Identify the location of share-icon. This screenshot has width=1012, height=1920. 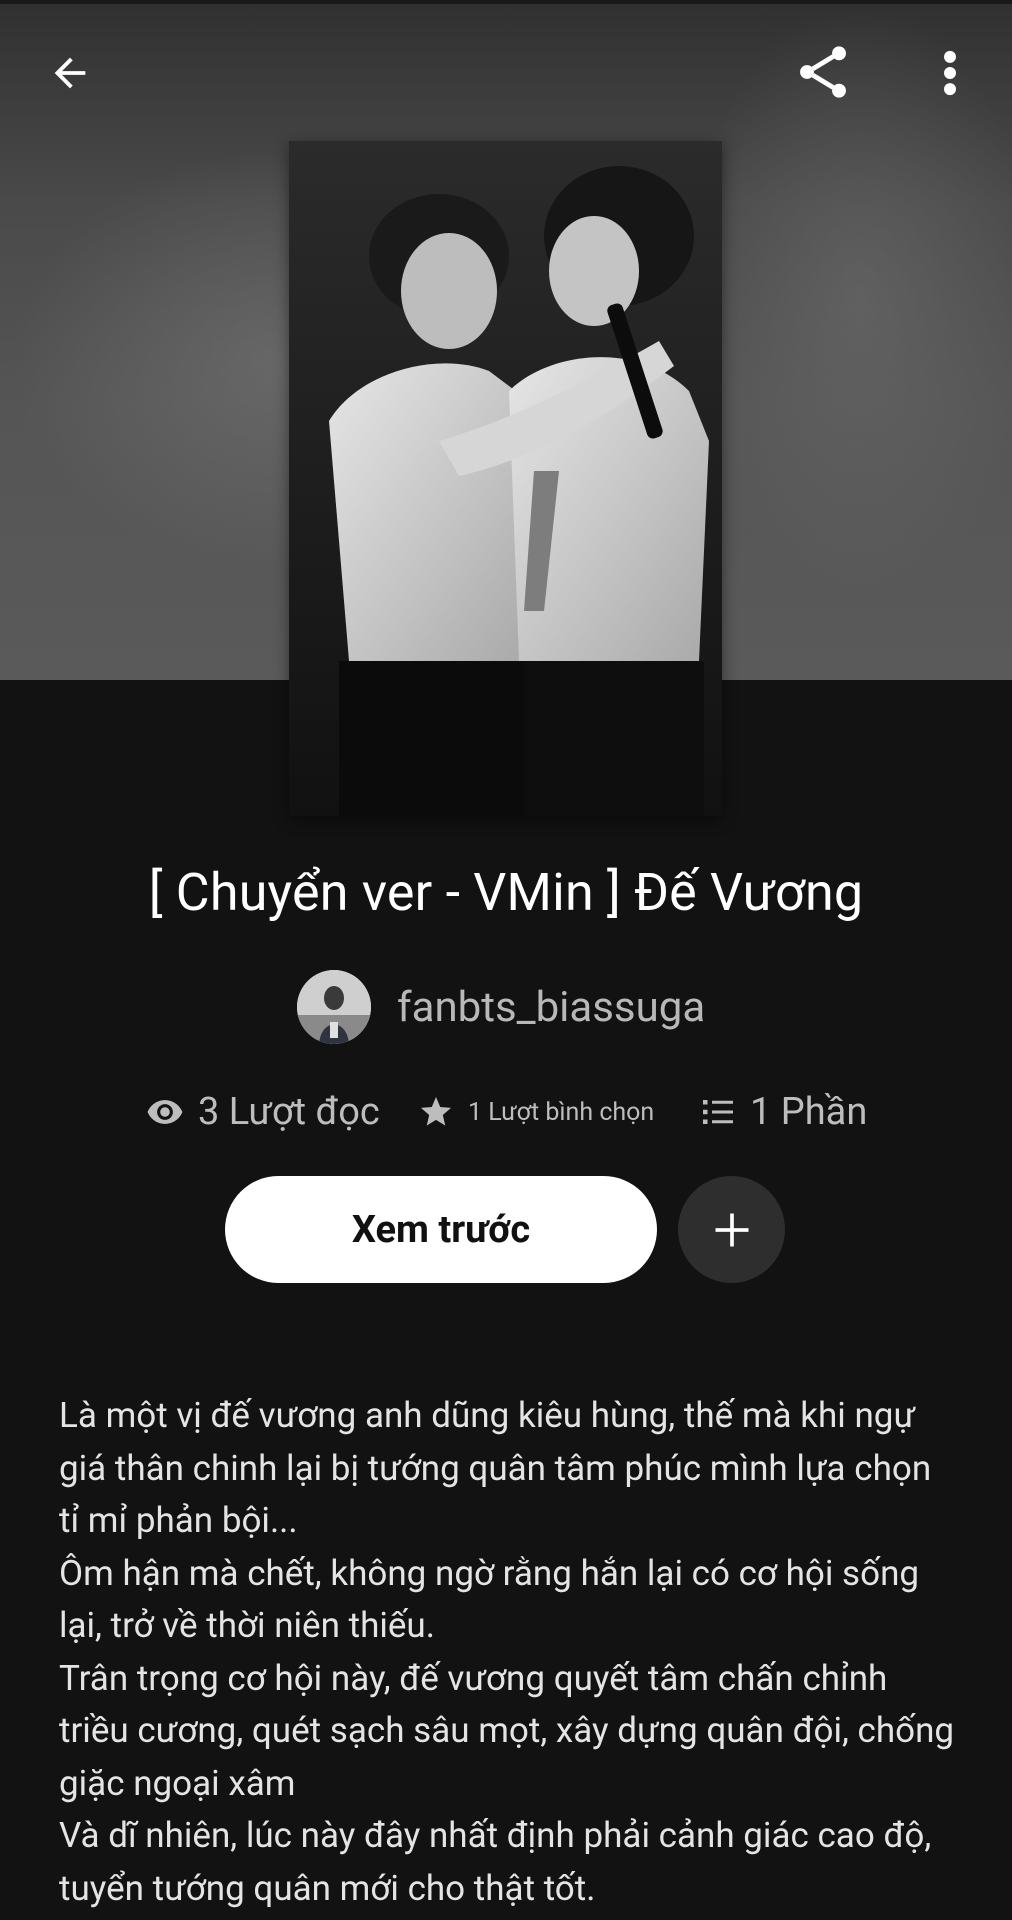
(823, 72).